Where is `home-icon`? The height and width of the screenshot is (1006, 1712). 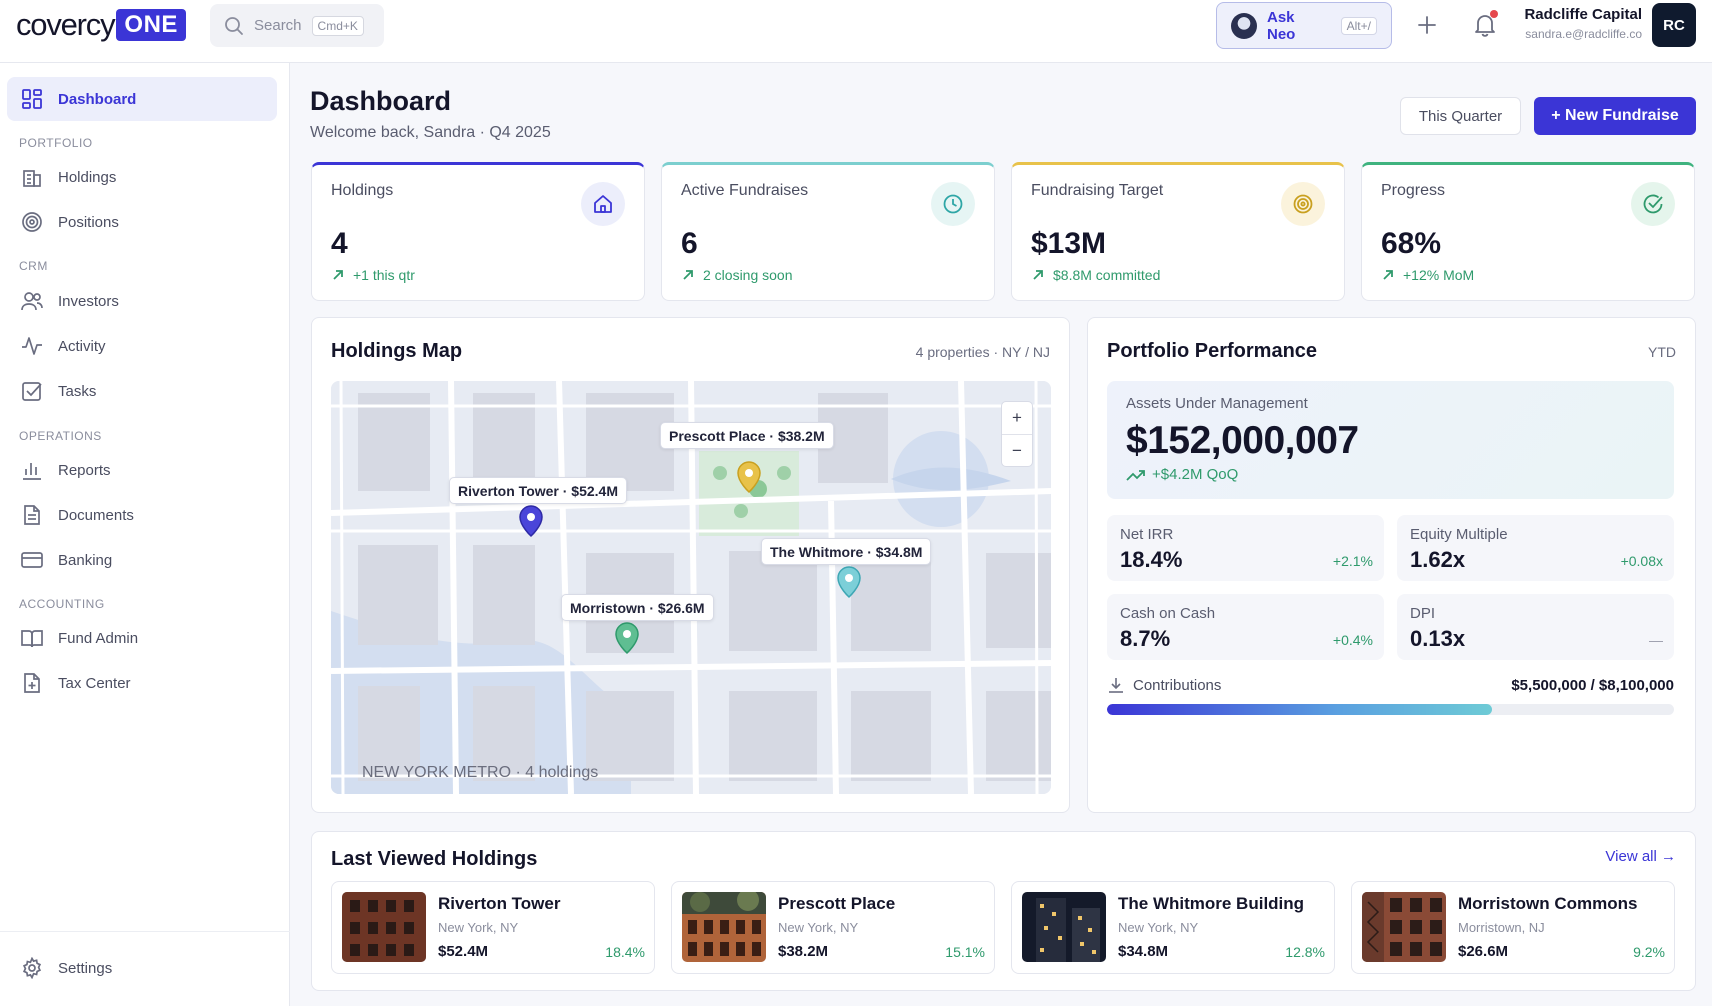 home-icon is located at coordinates (603, 204).